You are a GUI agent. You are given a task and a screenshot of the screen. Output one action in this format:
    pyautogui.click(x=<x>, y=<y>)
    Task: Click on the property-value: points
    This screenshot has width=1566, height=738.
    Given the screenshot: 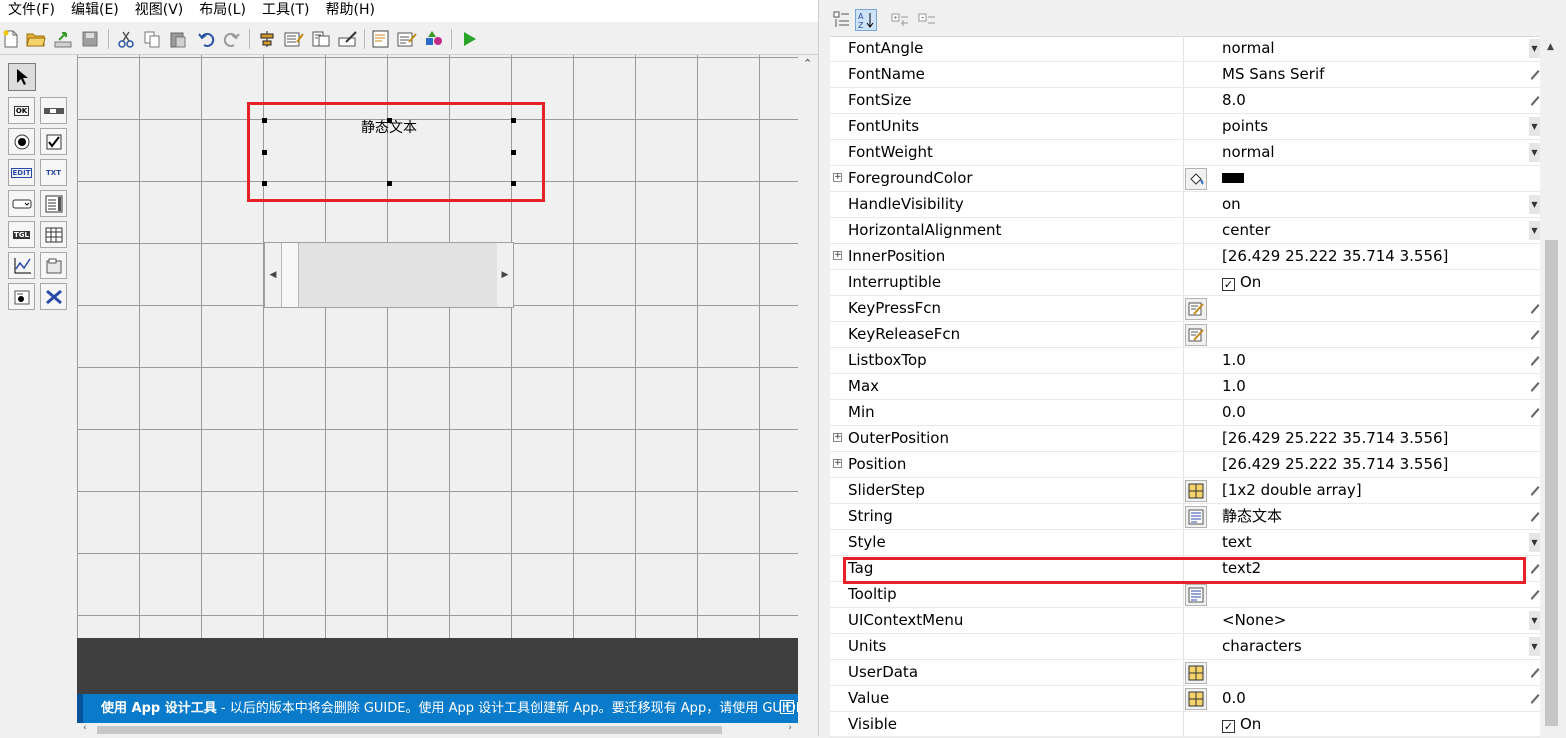 What is the action you would take?
    pyautogui.click(x=1245, y=126)
    